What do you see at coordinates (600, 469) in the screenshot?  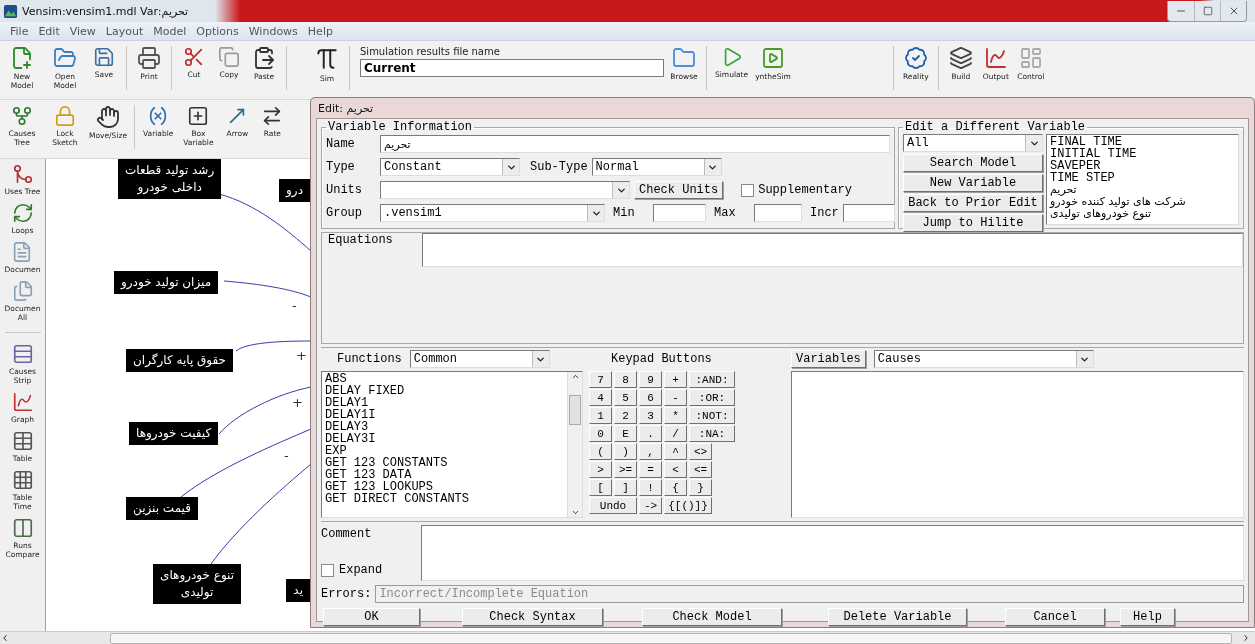 I see `keypad-key: >` at bounding box center [600, 469].